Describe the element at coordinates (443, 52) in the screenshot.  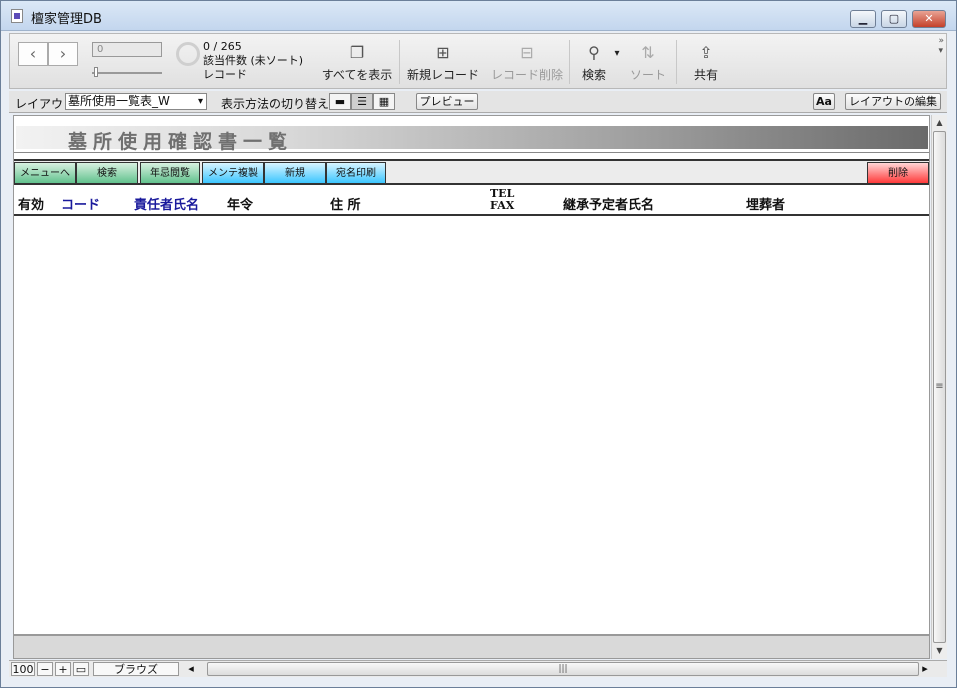
I see `add-icon: ⊞` at that location.